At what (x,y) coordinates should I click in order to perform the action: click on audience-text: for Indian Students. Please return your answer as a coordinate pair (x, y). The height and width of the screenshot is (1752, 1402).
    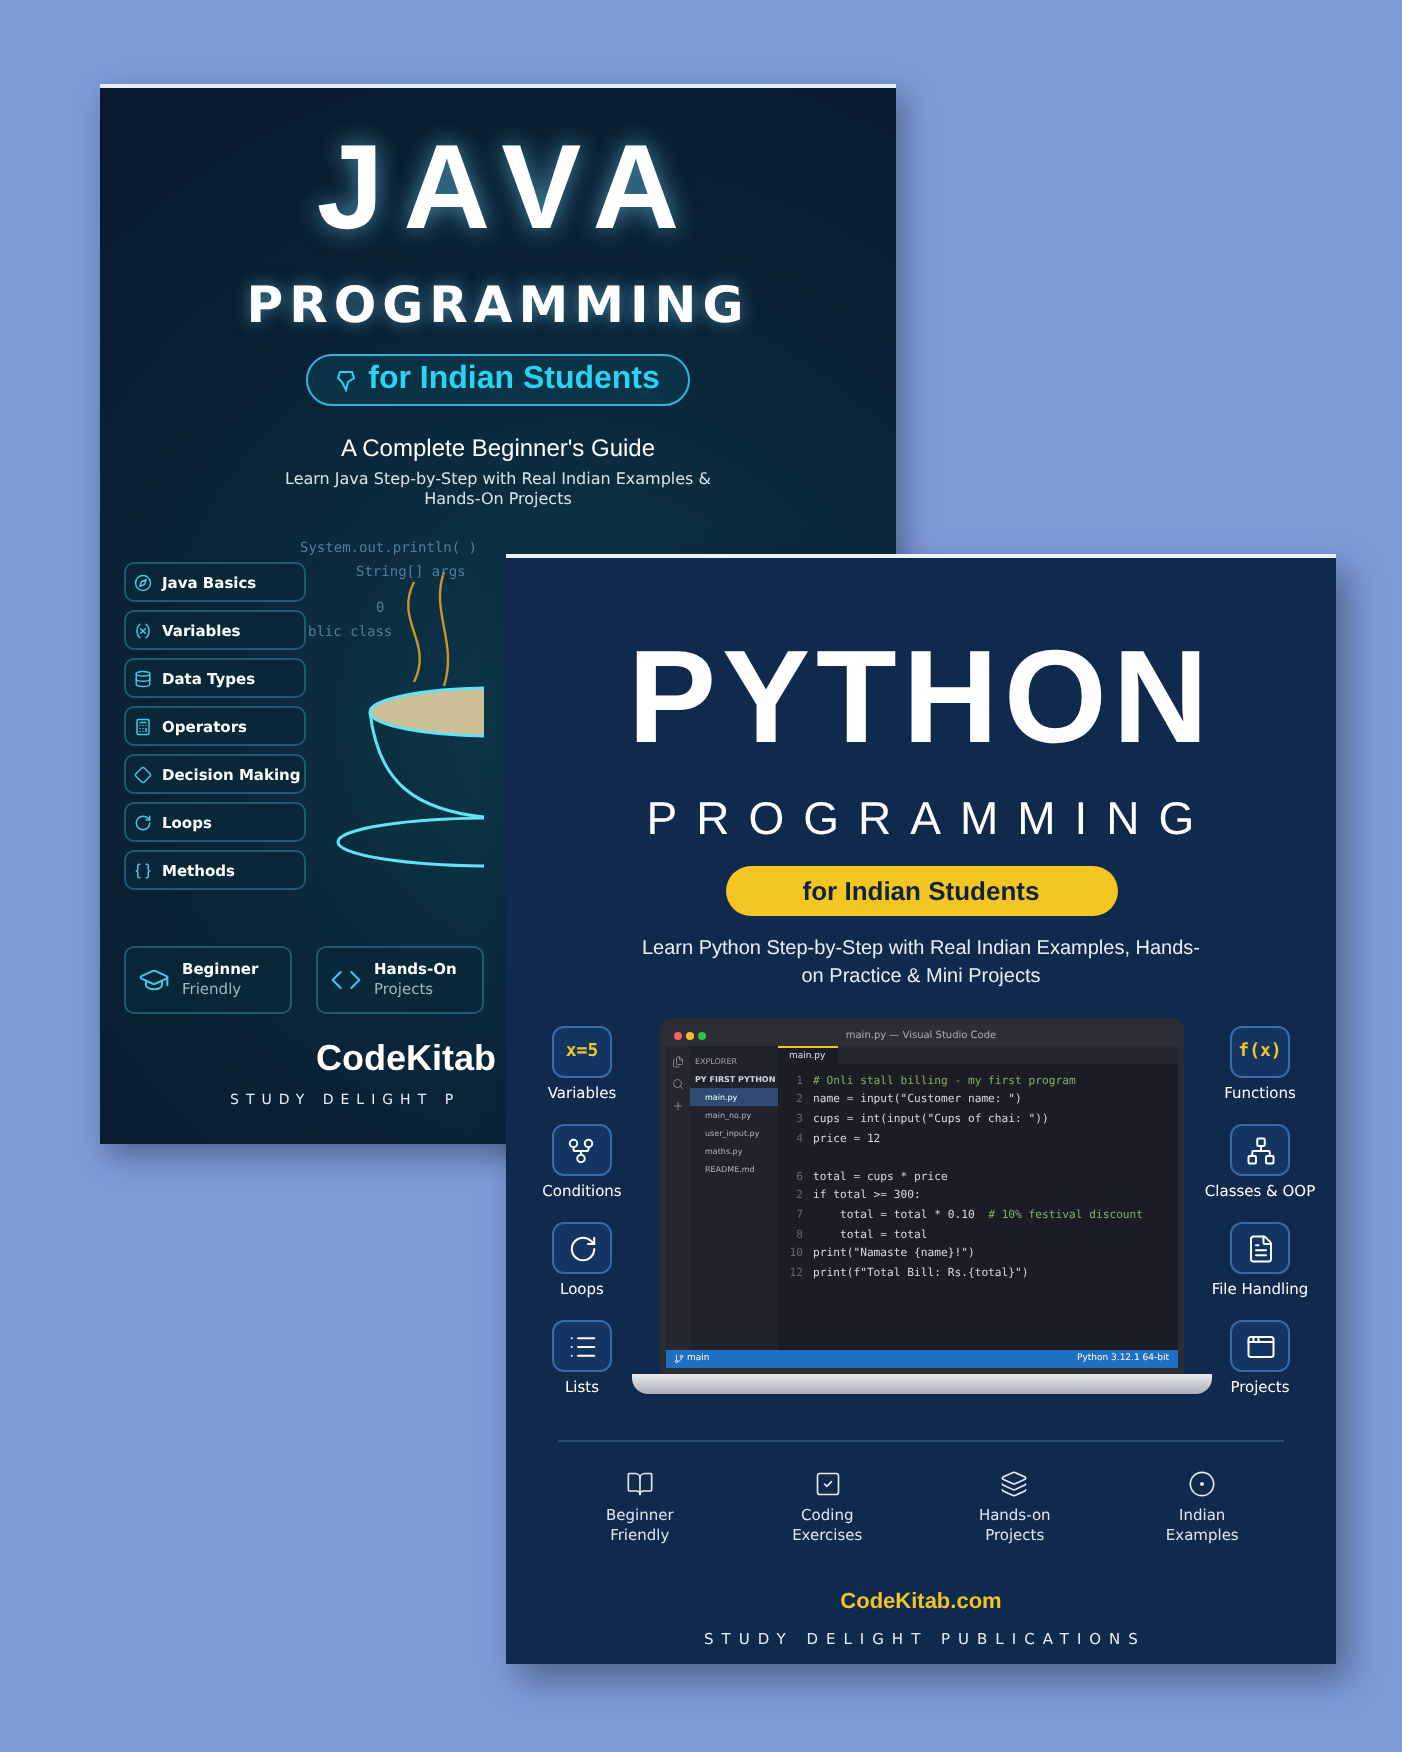
    Looking at the image, I should click on (514, 380).